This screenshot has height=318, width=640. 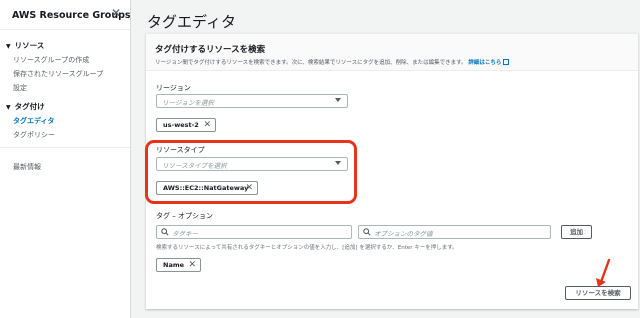 I want to click on highlight-annotation, so click(x=251, y=172).